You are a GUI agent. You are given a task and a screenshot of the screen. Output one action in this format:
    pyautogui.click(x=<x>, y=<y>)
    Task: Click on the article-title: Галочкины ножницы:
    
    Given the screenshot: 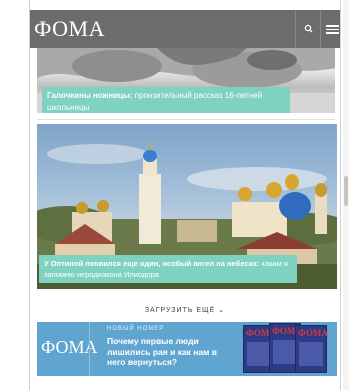 What is the action you would take?
    pyautogui.click(x=90, y=95)
    